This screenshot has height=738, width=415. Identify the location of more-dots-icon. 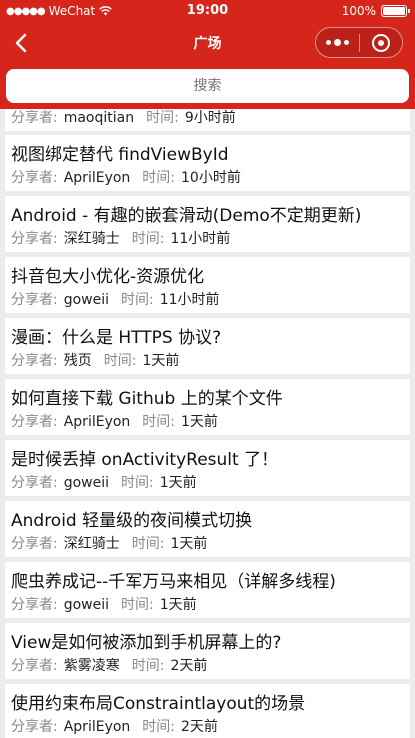
(337, 42).